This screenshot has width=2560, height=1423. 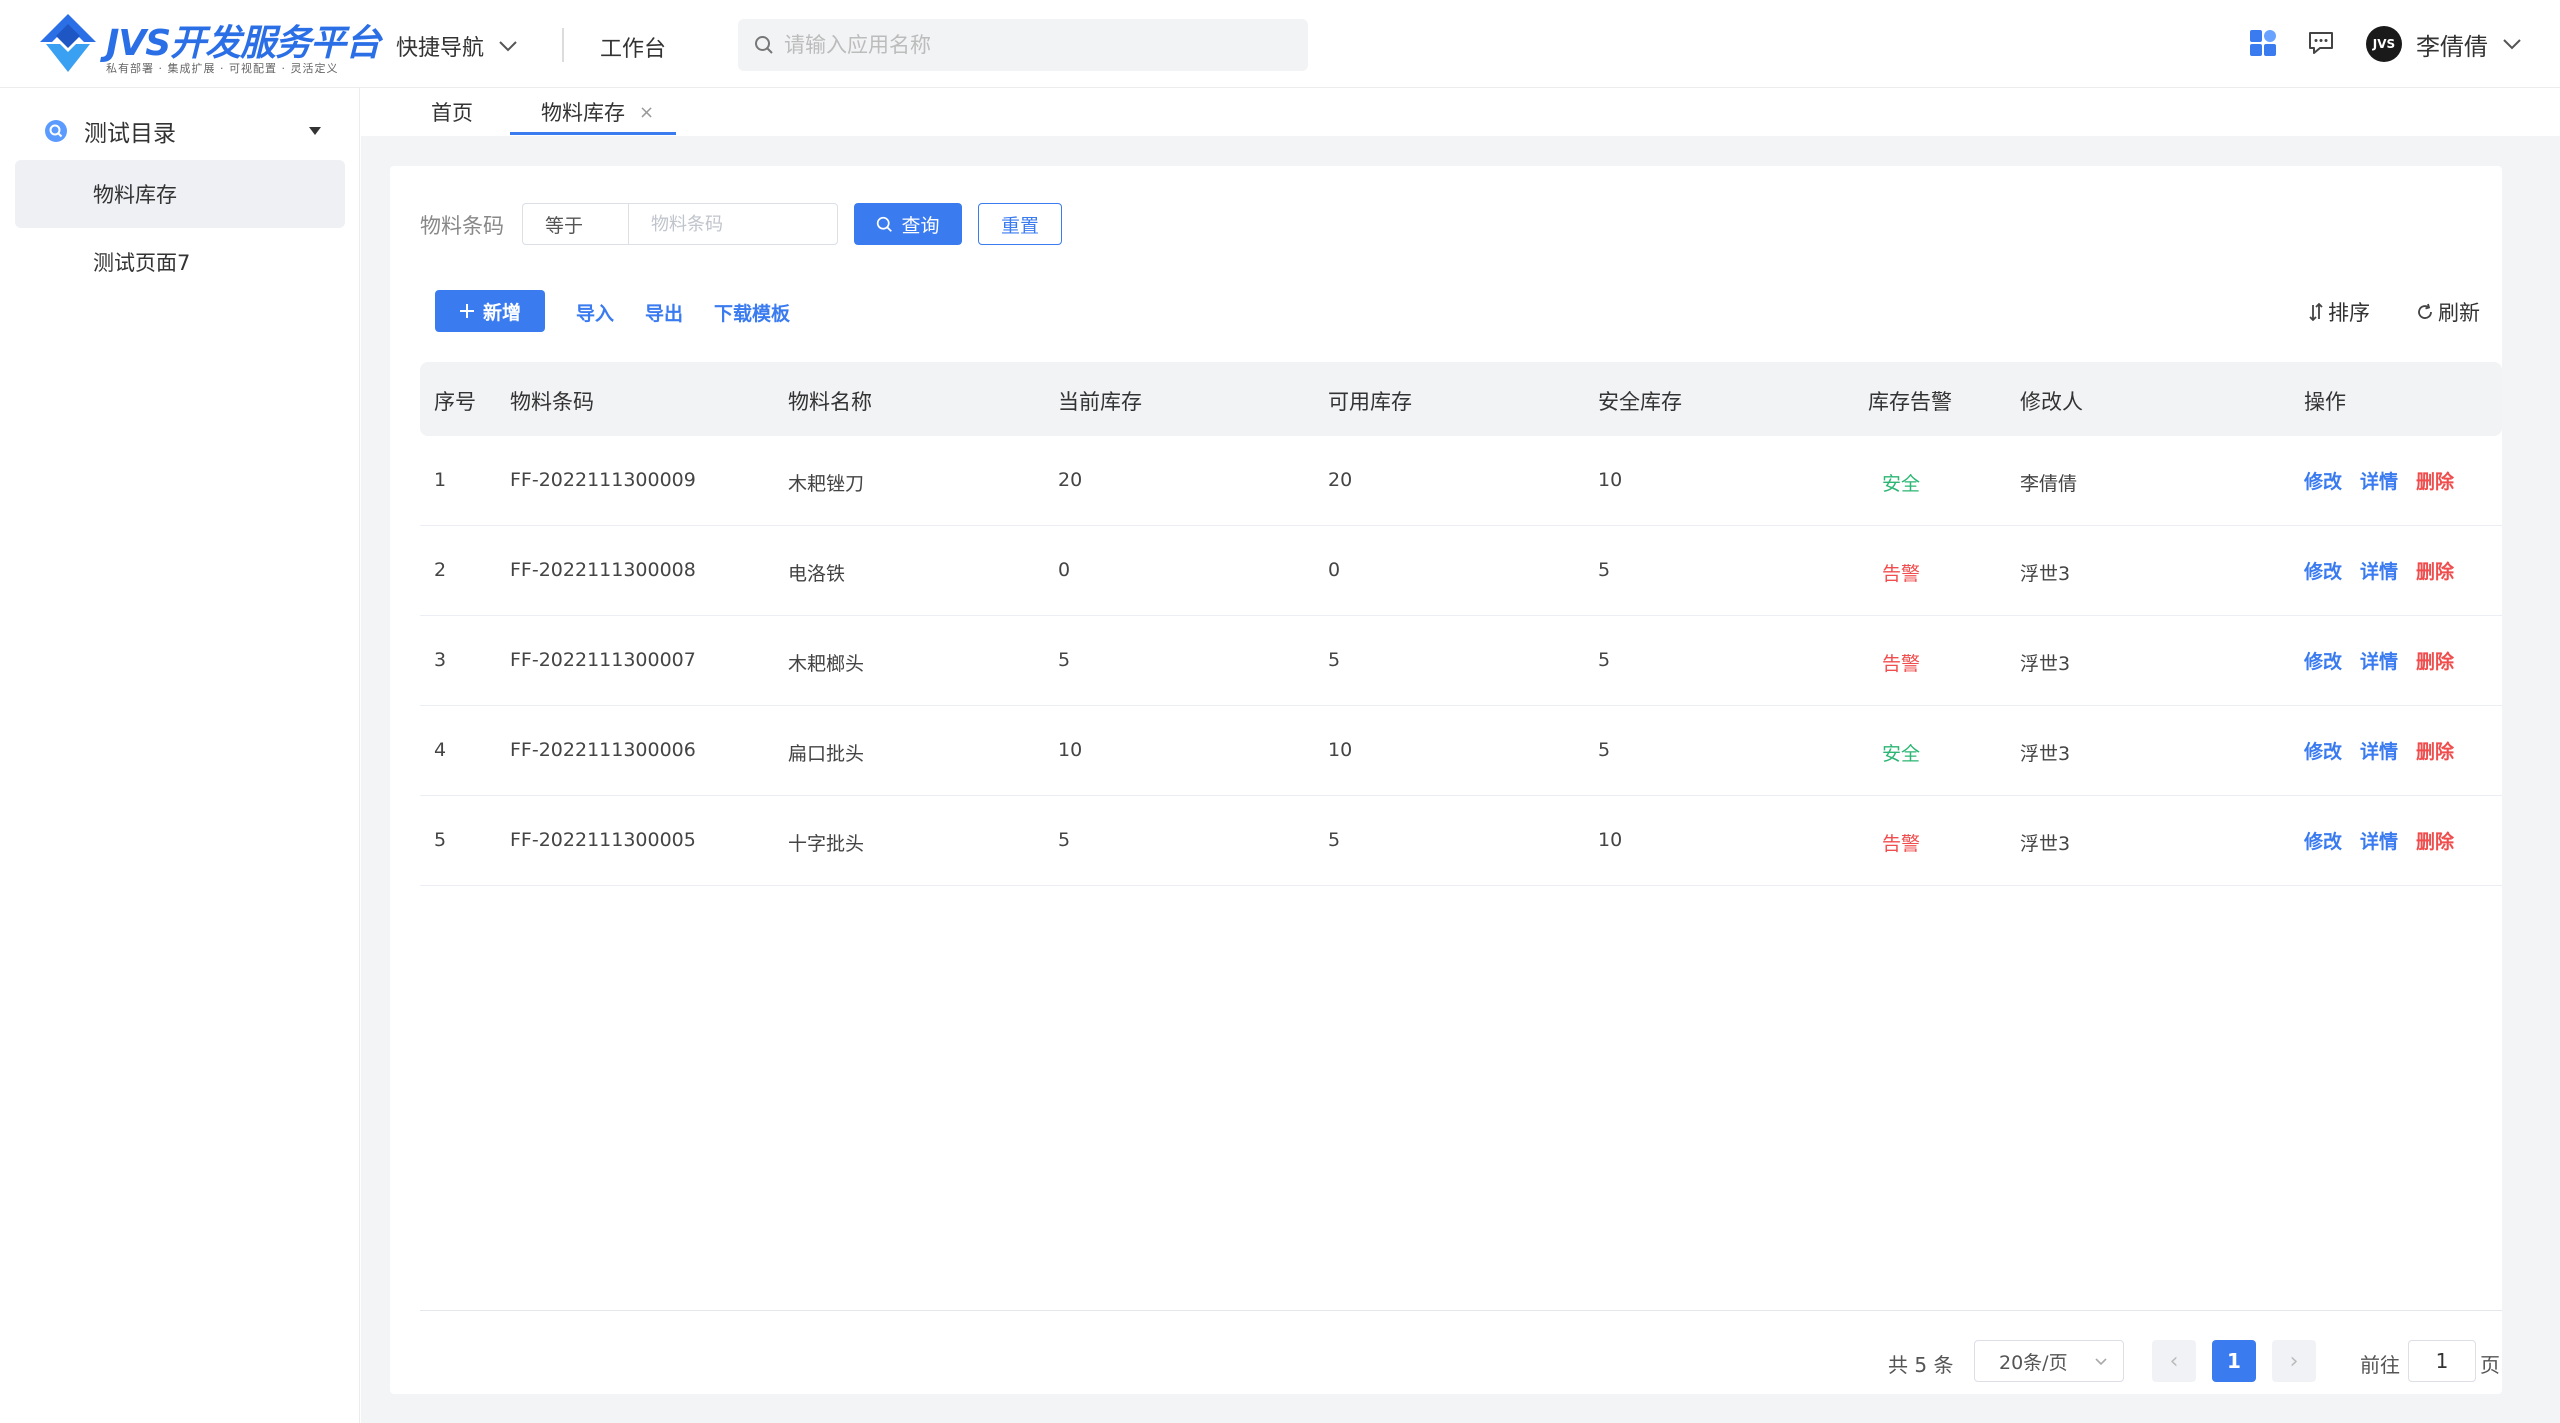 I want to click on refresh-button: 刷新, so click(x=2448, y=312).